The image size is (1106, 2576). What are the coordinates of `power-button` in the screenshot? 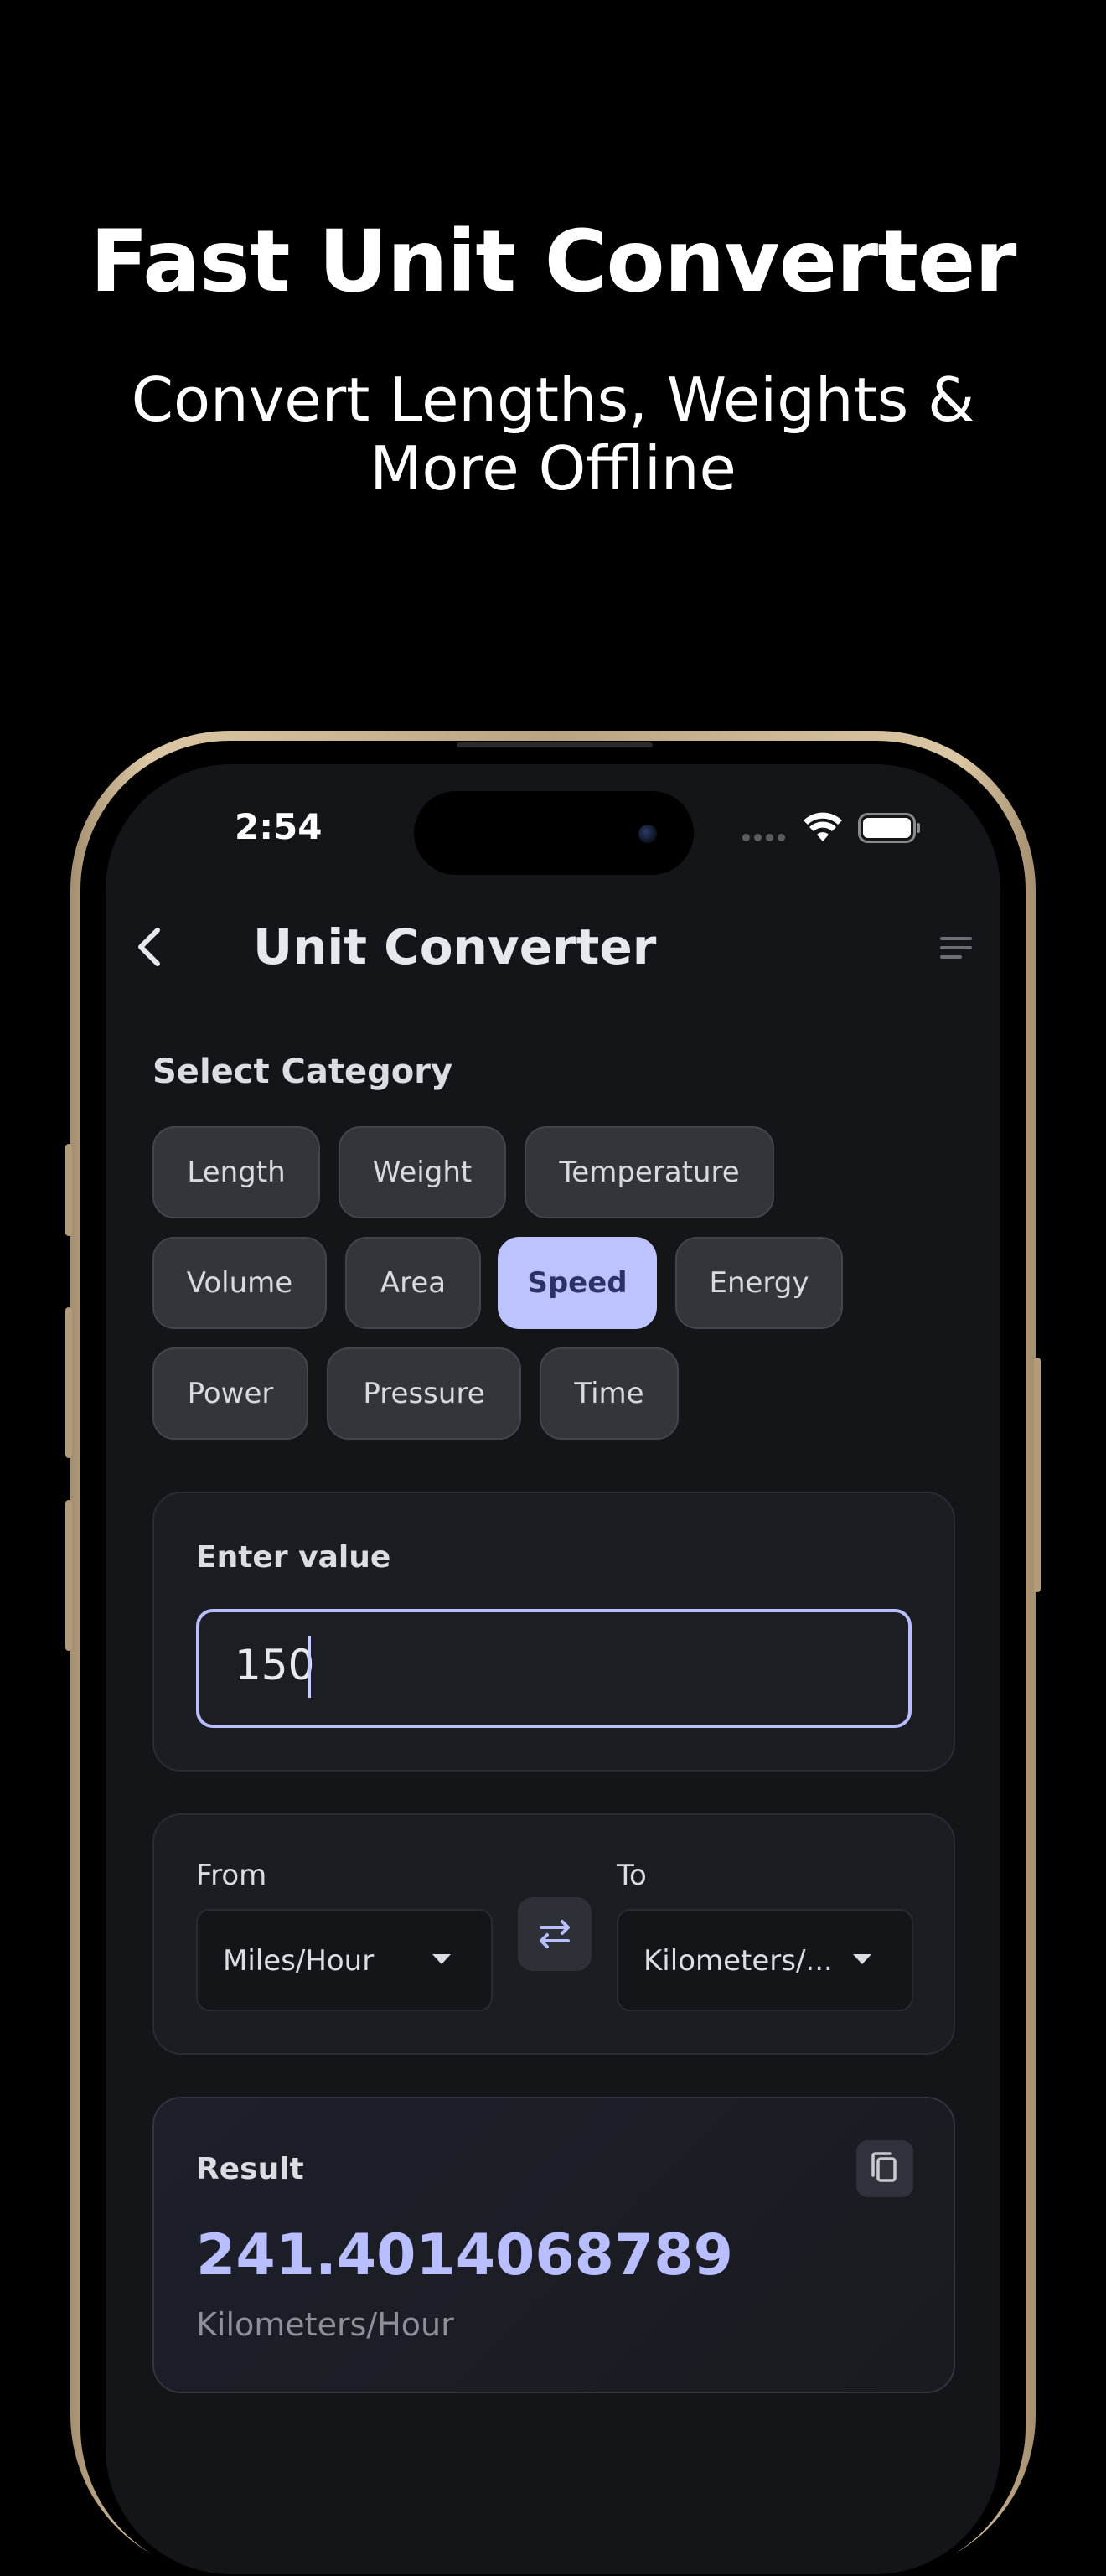 It's located at (1037, 1475).